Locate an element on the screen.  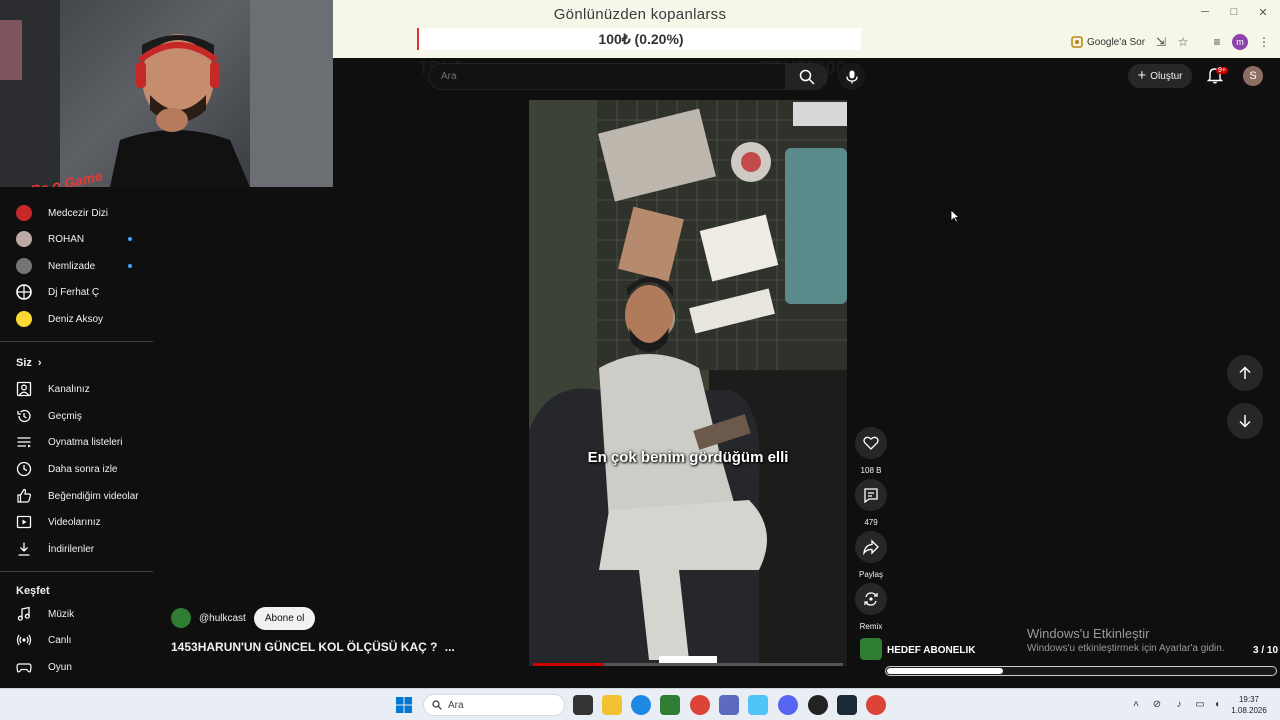
bookmark-star-icon: ☆ is located at coordinates (1183, 42).